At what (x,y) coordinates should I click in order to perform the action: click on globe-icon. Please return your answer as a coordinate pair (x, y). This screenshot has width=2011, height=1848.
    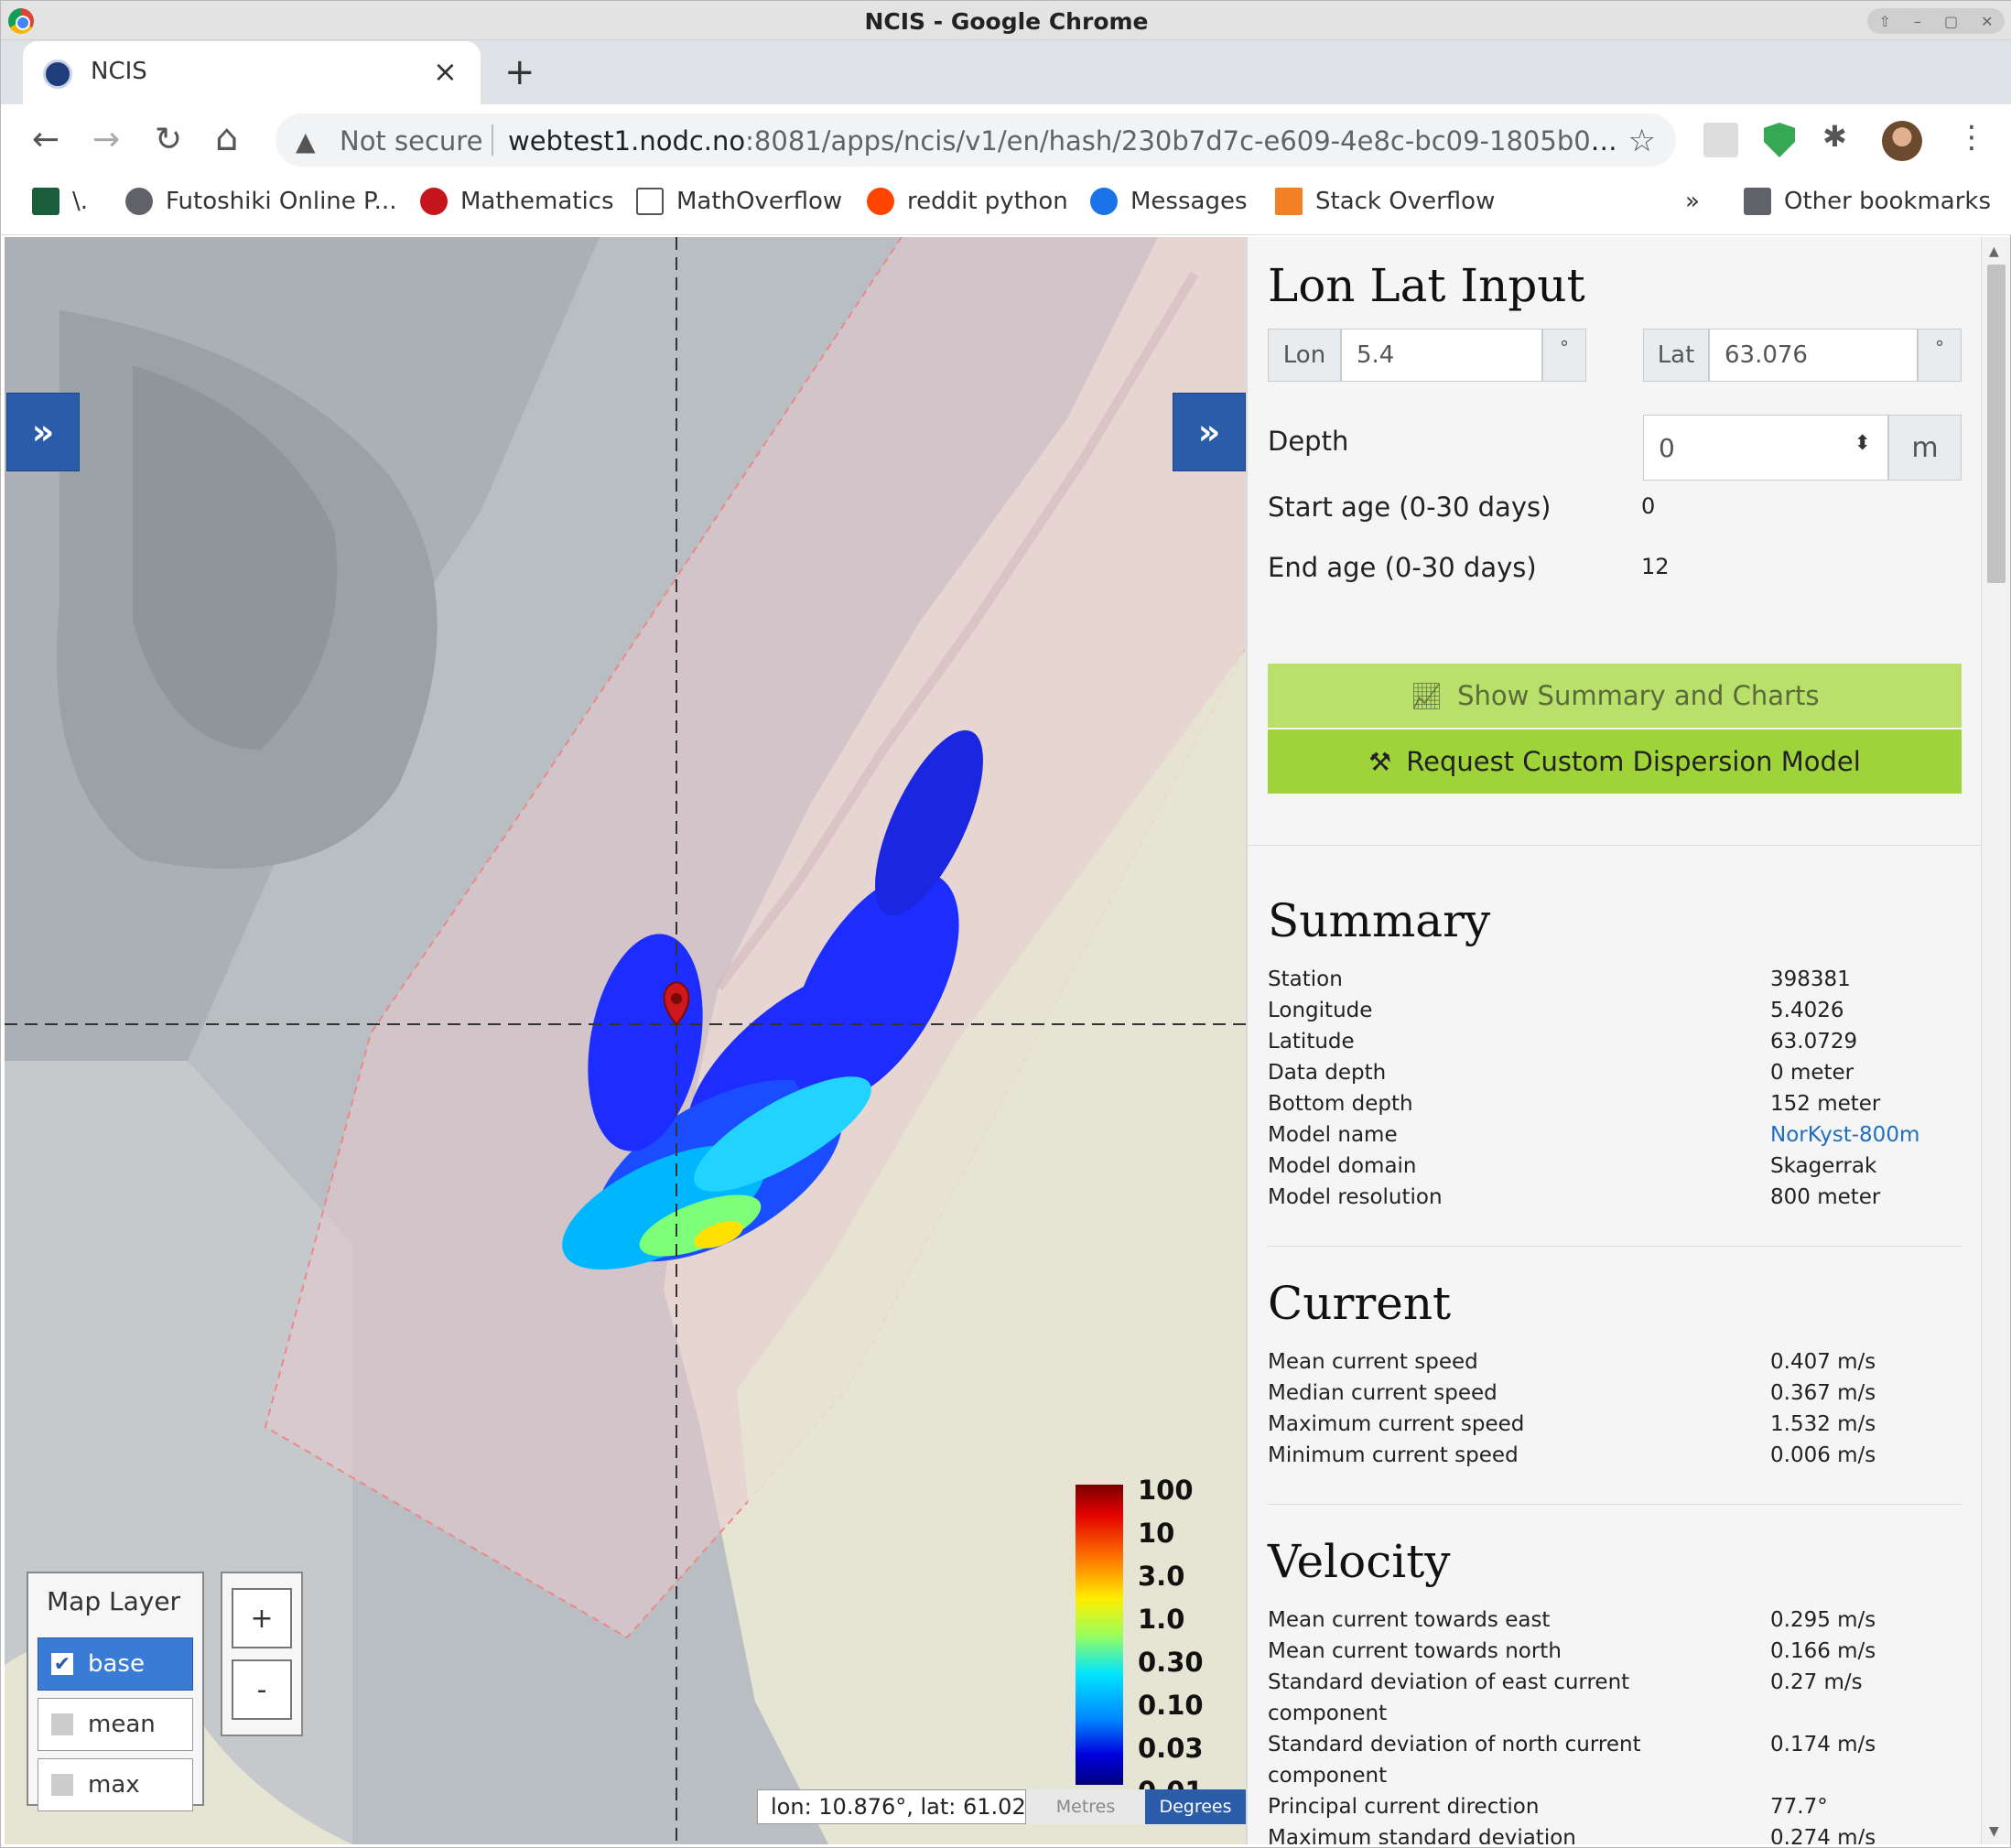
    Looking at the image, I should click on (139, 201).